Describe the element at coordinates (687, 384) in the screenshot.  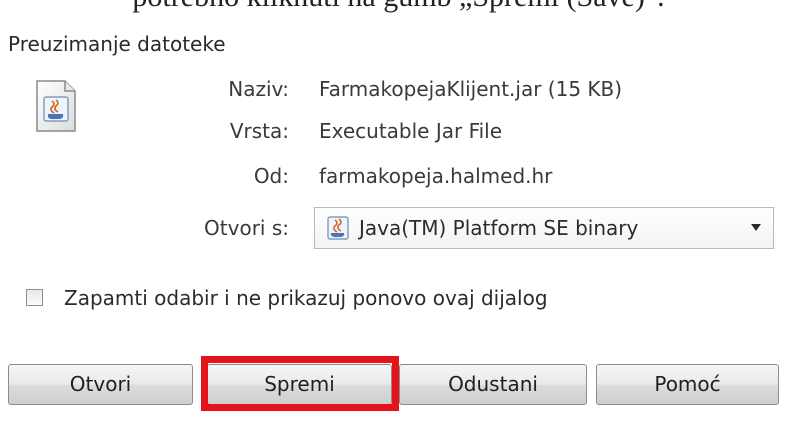
I see `help-button: Pomoć` at that location.